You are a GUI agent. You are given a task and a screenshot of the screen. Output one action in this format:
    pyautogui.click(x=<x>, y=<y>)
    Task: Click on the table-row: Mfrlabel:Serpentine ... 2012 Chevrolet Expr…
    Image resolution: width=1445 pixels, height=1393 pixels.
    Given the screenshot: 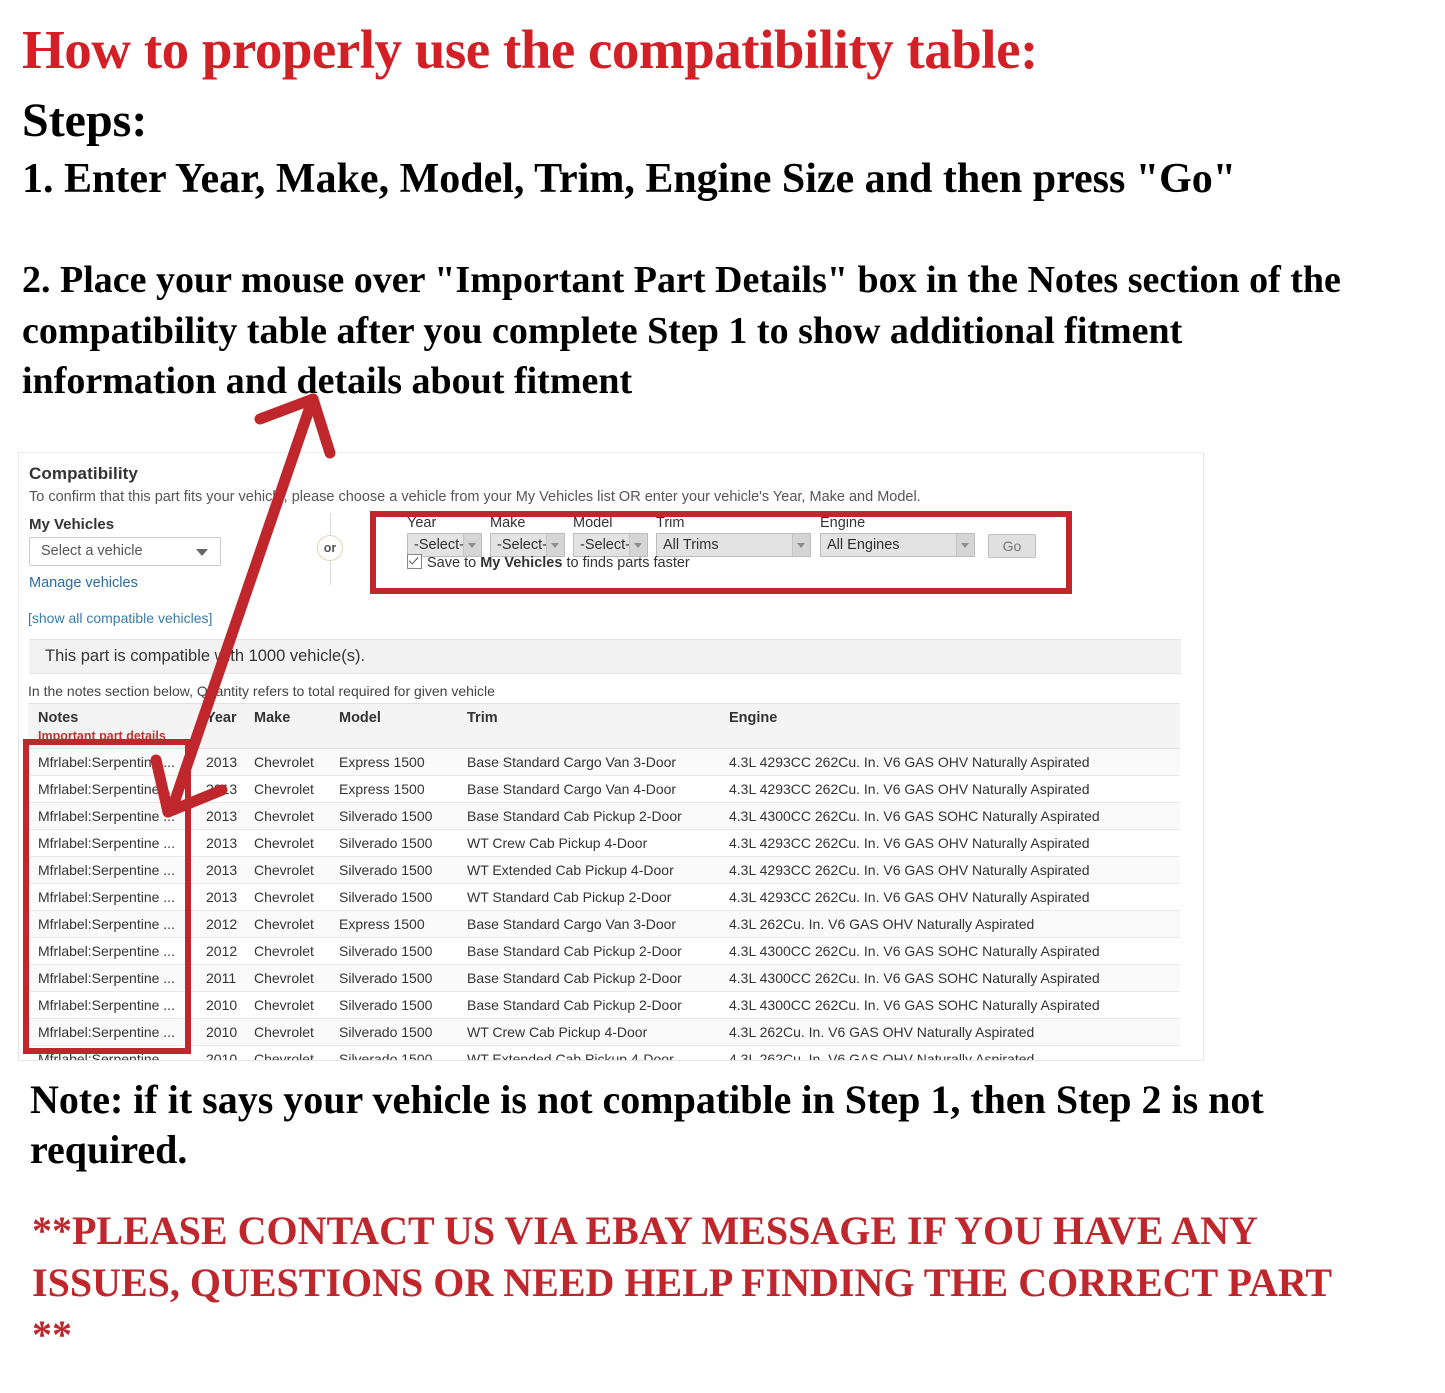 What is the action you would take?
    pyautogui.click(x=604, y=924)
    